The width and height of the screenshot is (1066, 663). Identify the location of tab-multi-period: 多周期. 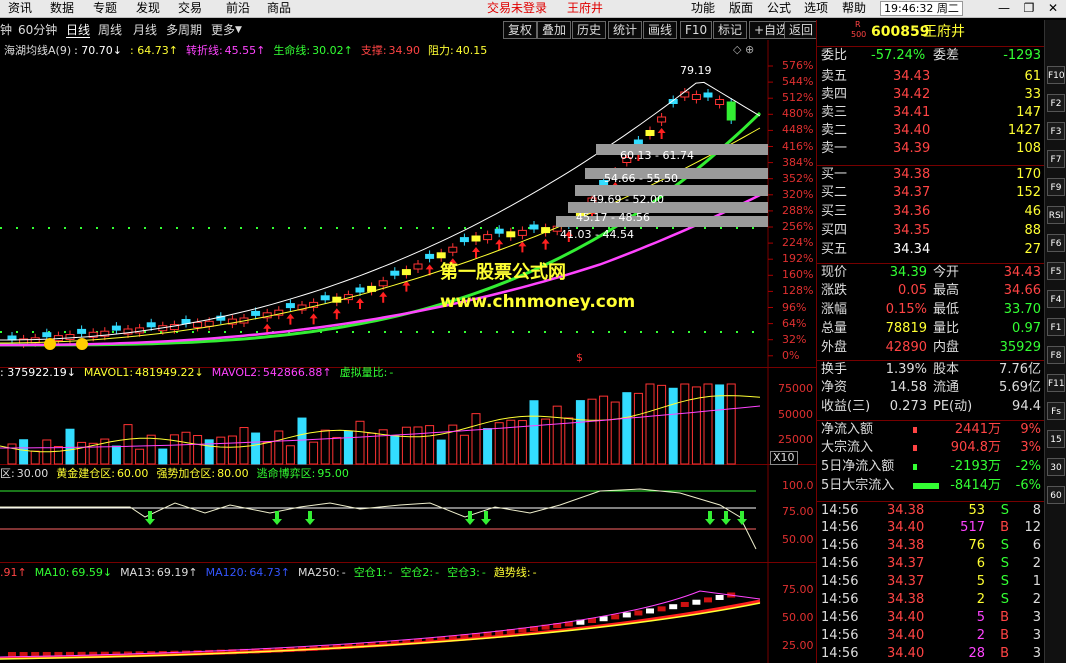
(184, 30).